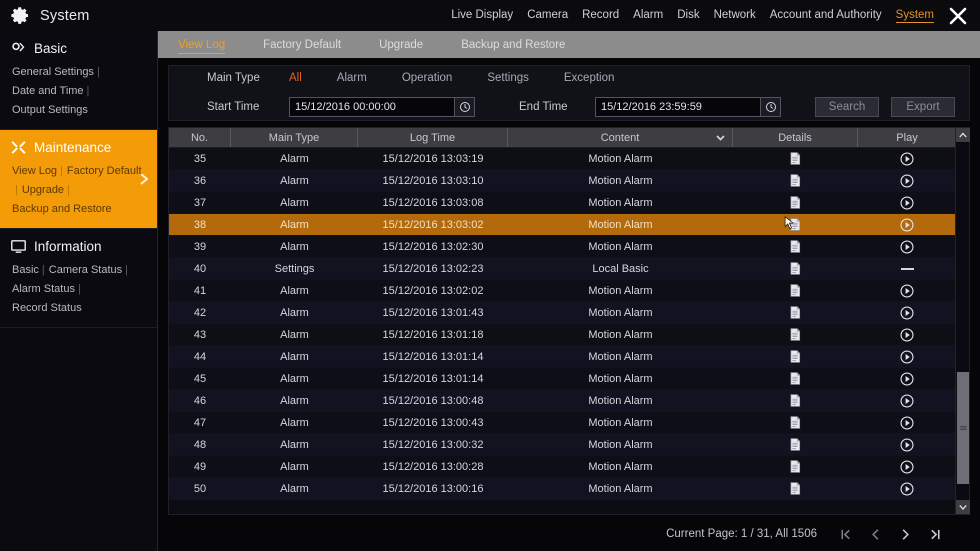 This screenshot has width=980, height=551. What do you see at coordinates (569, 247) in the screenshot?
I see `table-row: 39 Alarm 15/12/2016 13:02:30 Motion Alarm` at bounding box center [569, 247].